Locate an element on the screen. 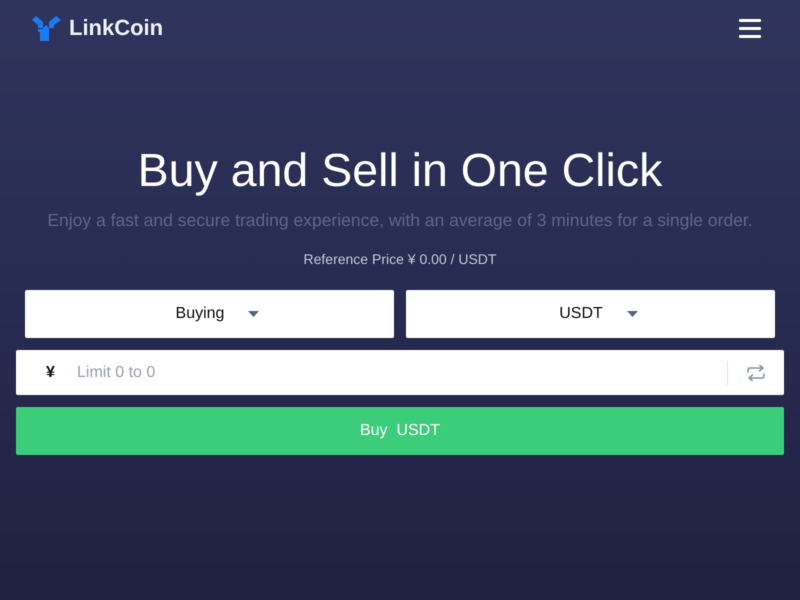 This screenshot has width=800, height=600. swap-icon is located at coordinates (756, 372).